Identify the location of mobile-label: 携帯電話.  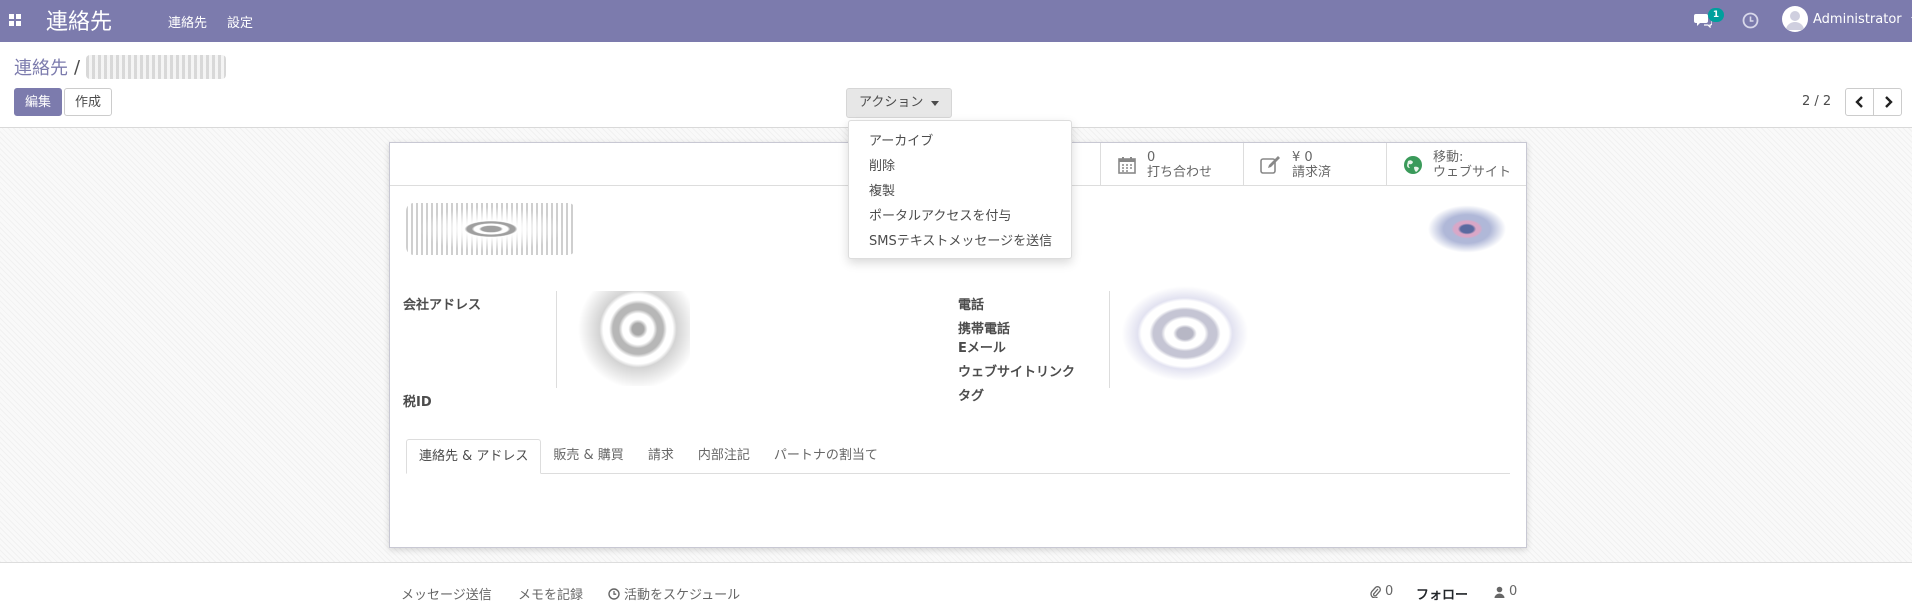
(984, 329).